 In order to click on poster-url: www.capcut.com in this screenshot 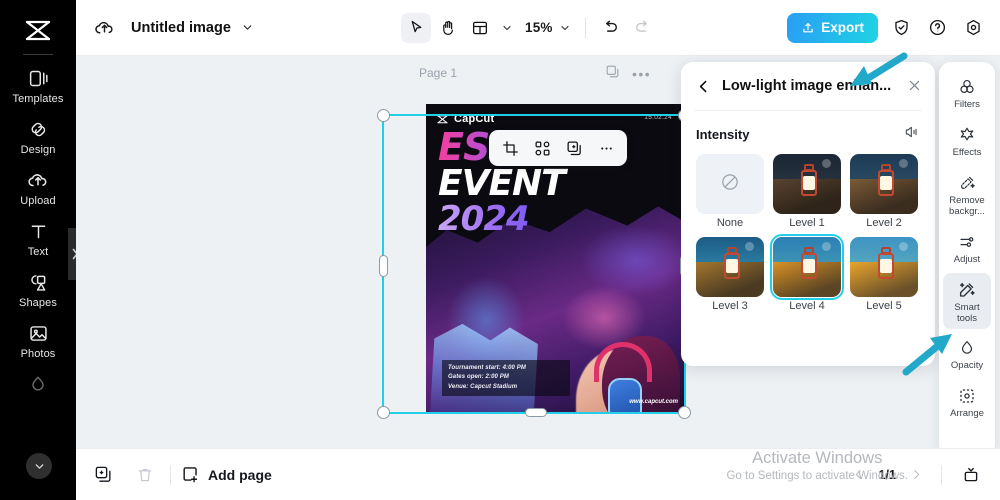, I will do `click(653, 402)`.